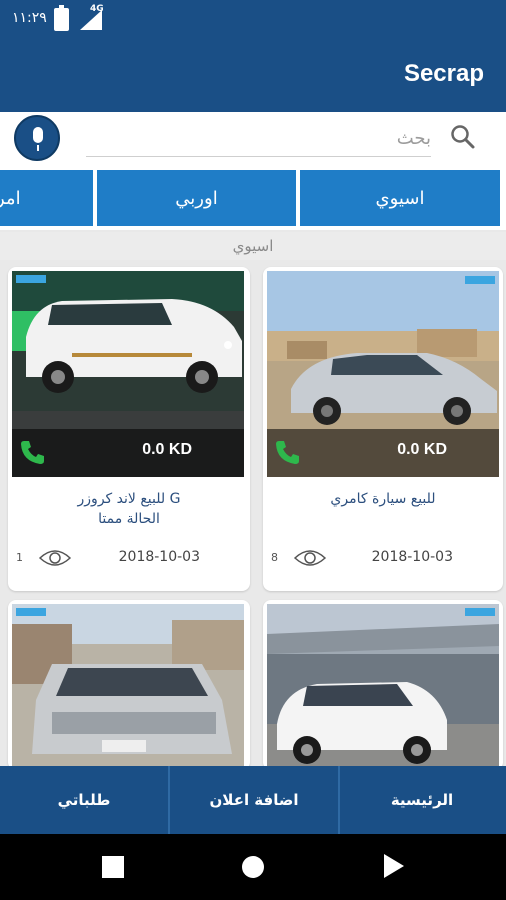 This screenshot has height=900, width=506. I want to click on category-tab-american: امر, so click(46, 198).